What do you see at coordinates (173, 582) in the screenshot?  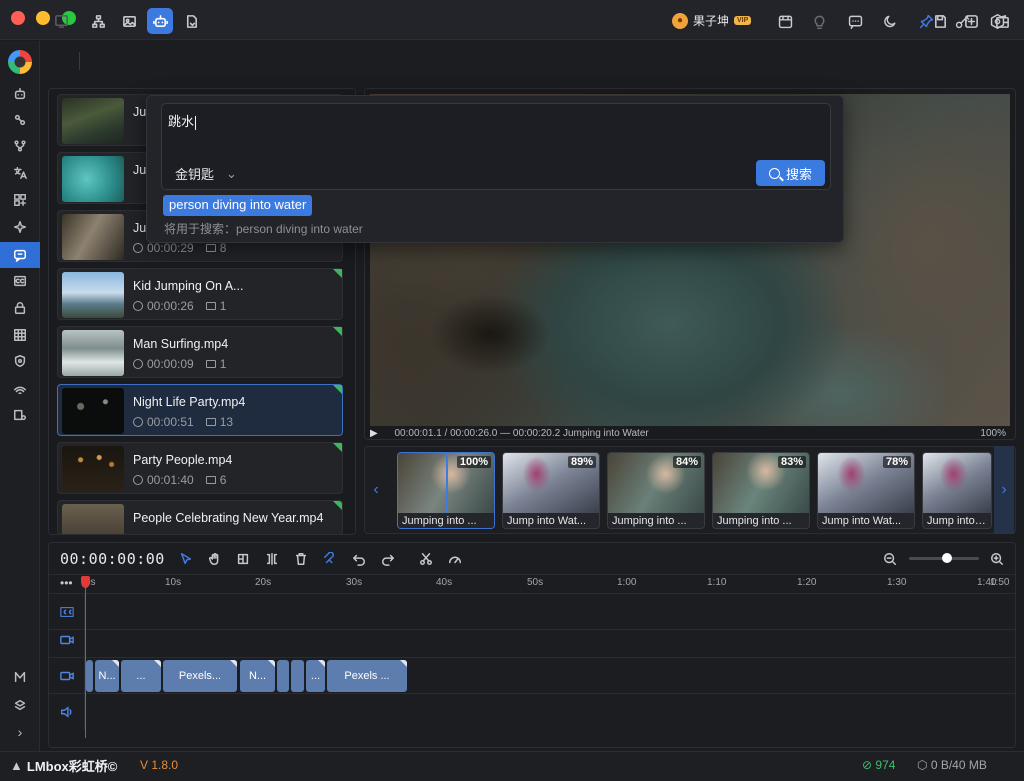 I see `ruler-label: 10s` at bounding box center [173, 582].